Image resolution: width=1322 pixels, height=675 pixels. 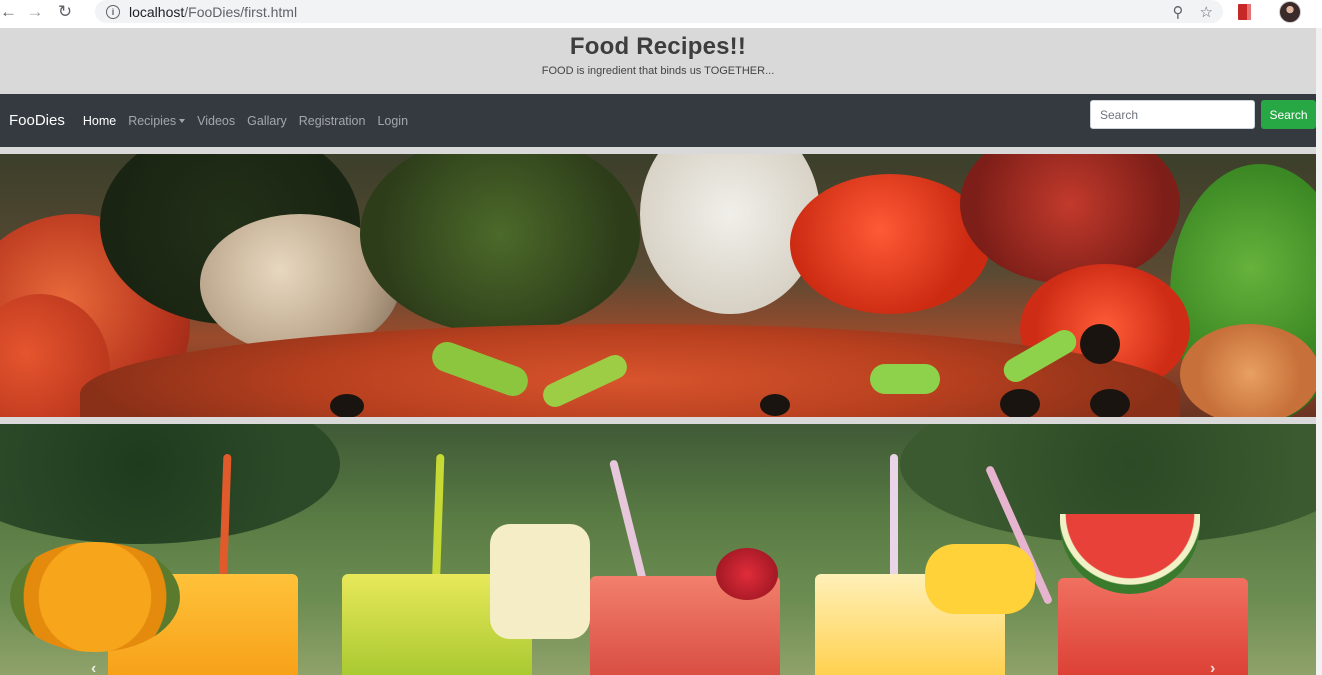 I want to click on nav-link-videos: Videos, so click(x=216, y=121).